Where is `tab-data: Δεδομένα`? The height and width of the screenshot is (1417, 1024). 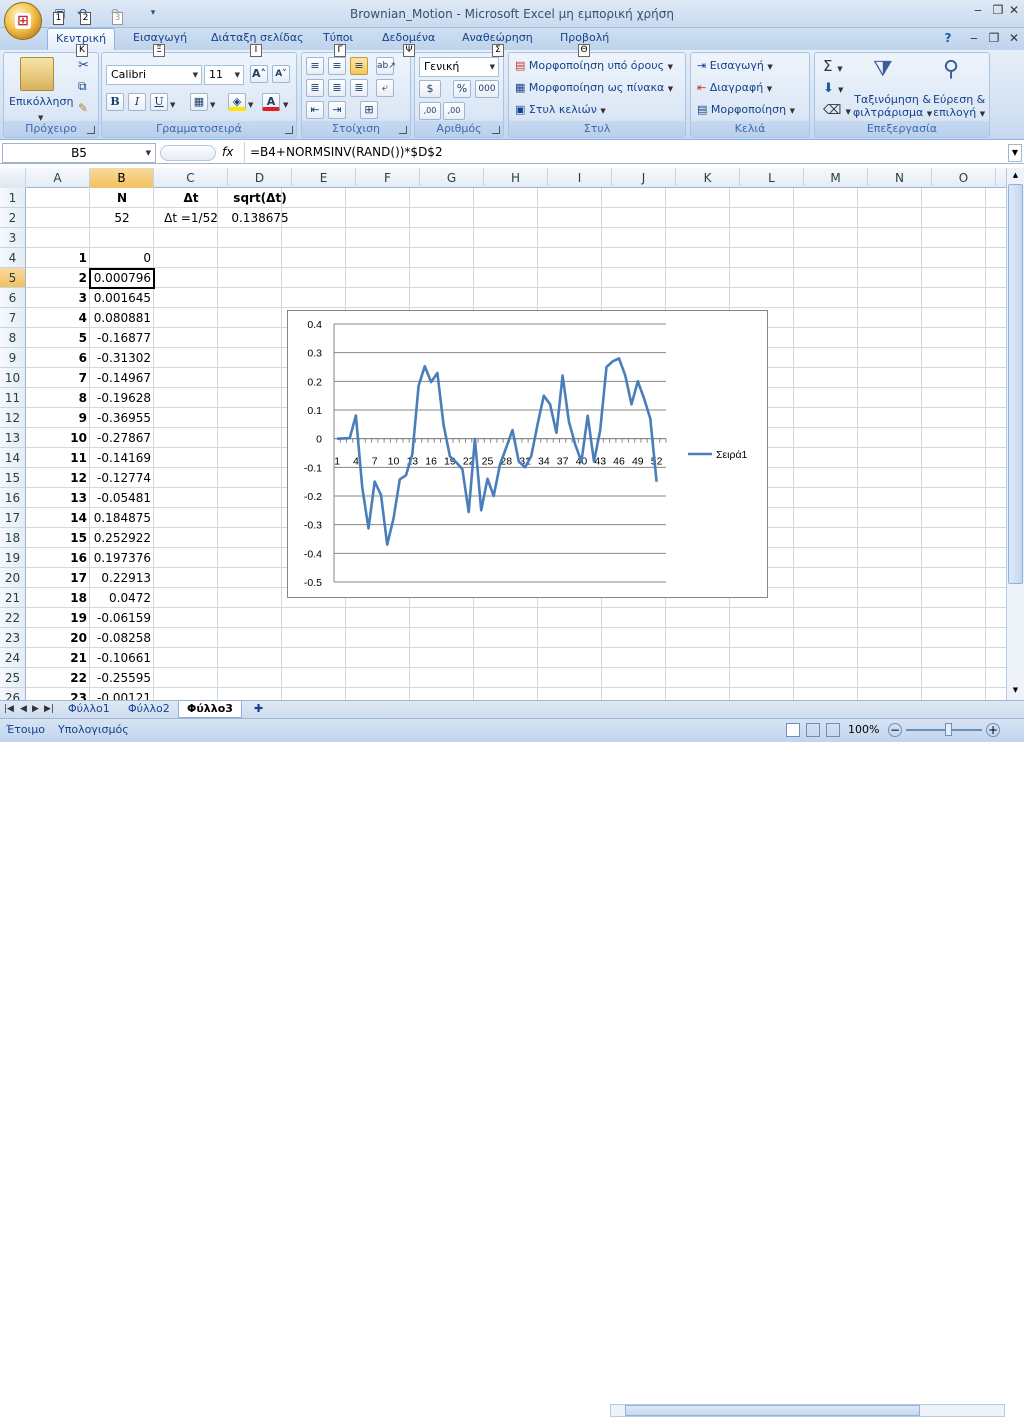 tab-data: Δεδομένα is located at coordinates (408, 37).